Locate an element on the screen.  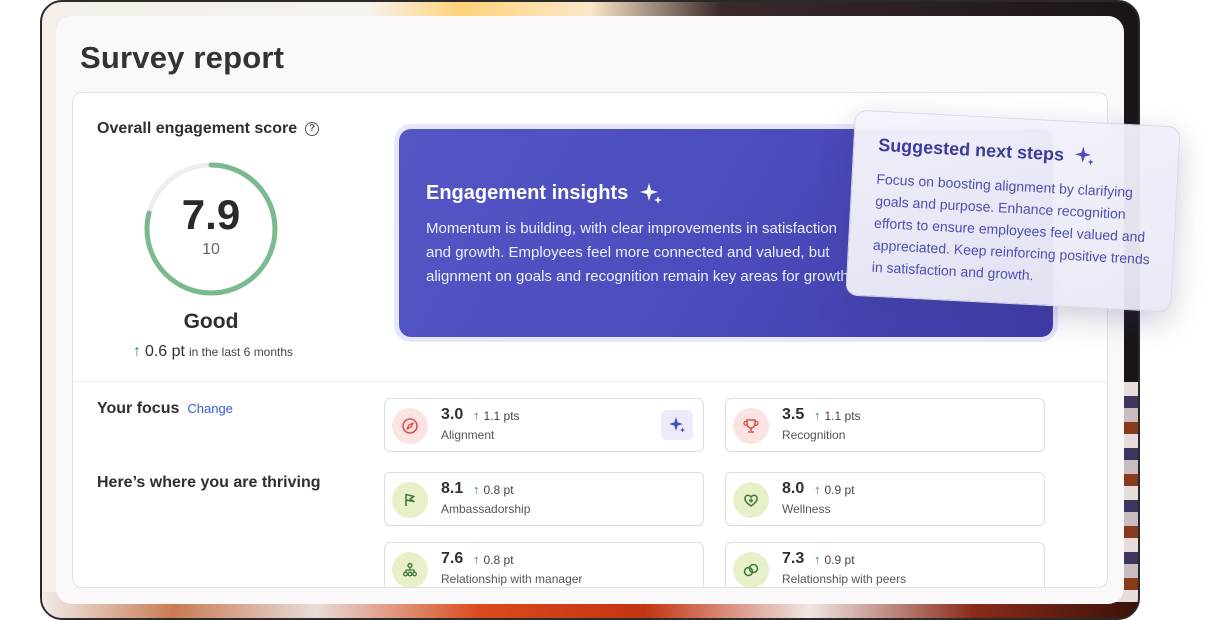
metric-card-relationship-manager: 7.6 ↑ 0.8 pt Relationship with manager is located at coordinates (544, 564).